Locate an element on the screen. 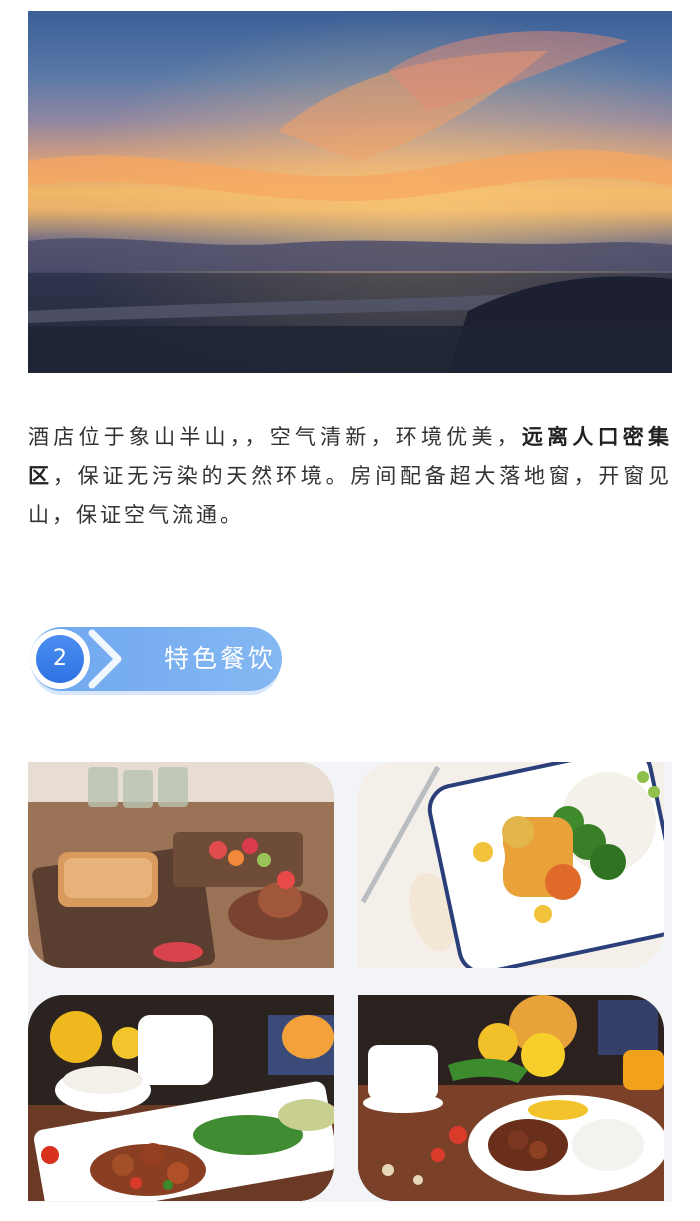 The width and height of the screenshot is (700, 1221). bento-box-curry-photo is located at coordinates (511, 865).